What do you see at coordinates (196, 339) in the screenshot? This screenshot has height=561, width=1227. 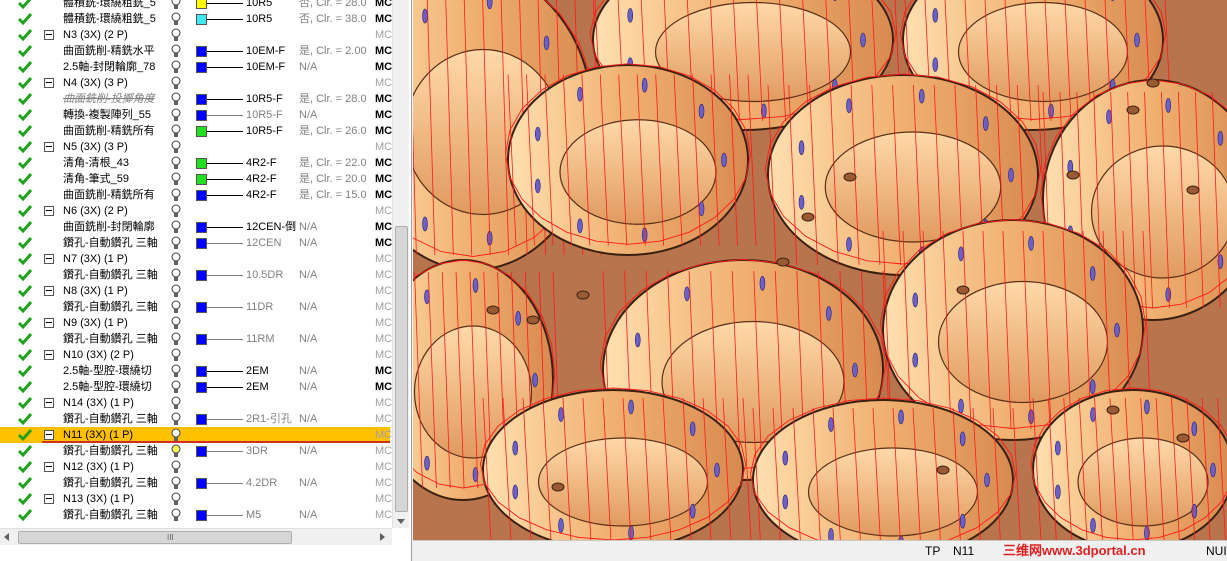 I see `tree-operation-row: 鑽孔-自動鑽孔 三軸 11RM N/A MC` at bounding box center [196, 339].